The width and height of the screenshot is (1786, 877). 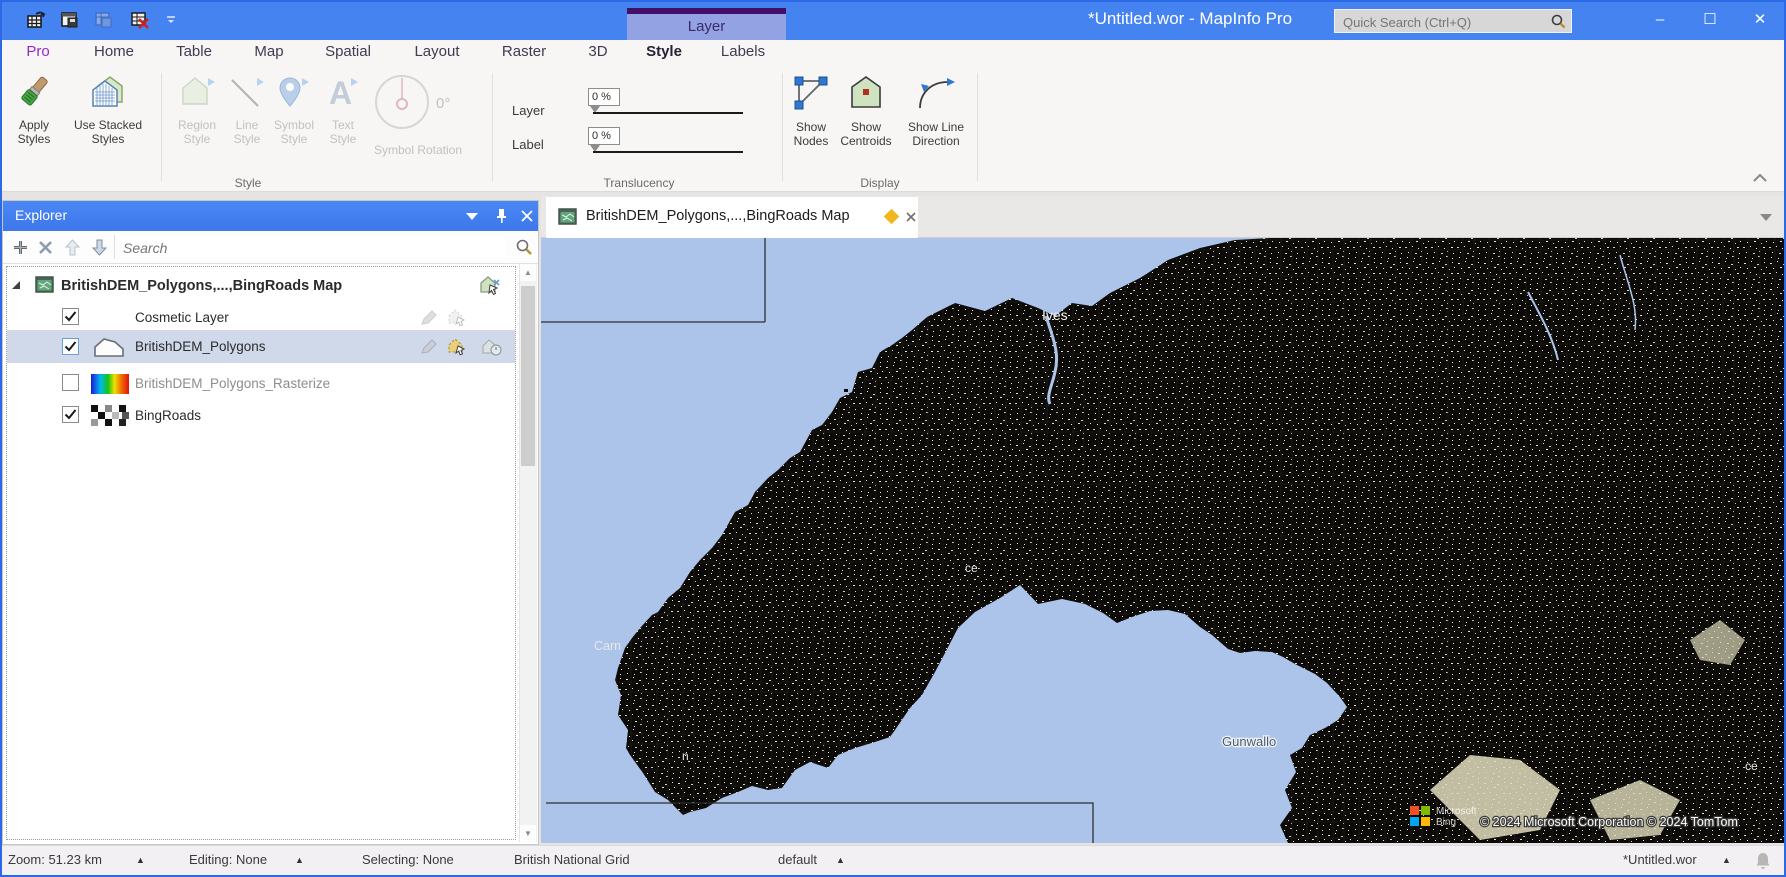 What do you see at coordinates (171, 20) in the screenshot?
I see `qat-customize-icon` at bounding box center [171, 20].